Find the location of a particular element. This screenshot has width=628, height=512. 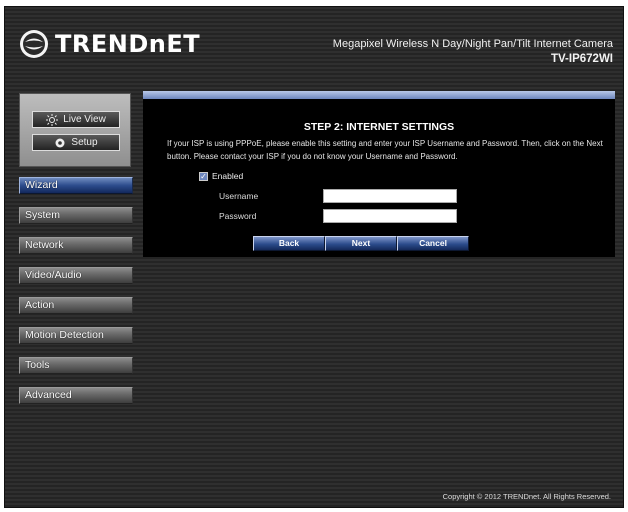

wizard-buttons: Back Next Cancel is located at coordinates (361, 243).